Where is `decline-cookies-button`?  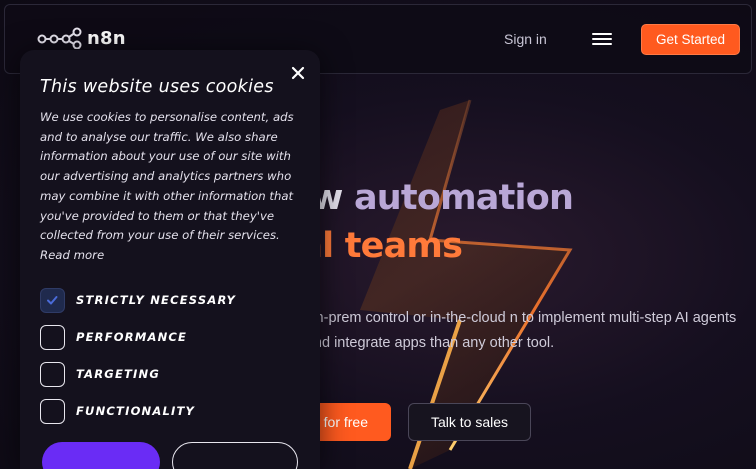
decline-cookies-button is located at coordinates (235, 455).